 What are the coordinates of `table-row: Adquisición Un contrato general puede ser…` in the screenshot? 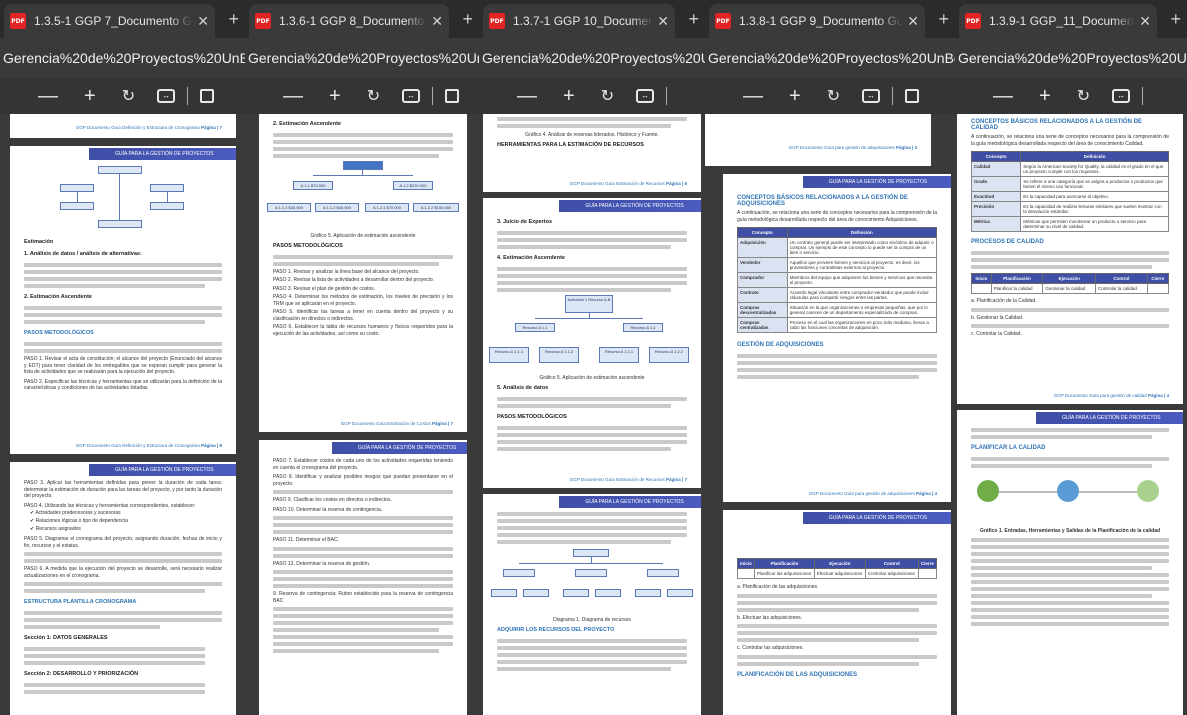 It's located at (837, 247).